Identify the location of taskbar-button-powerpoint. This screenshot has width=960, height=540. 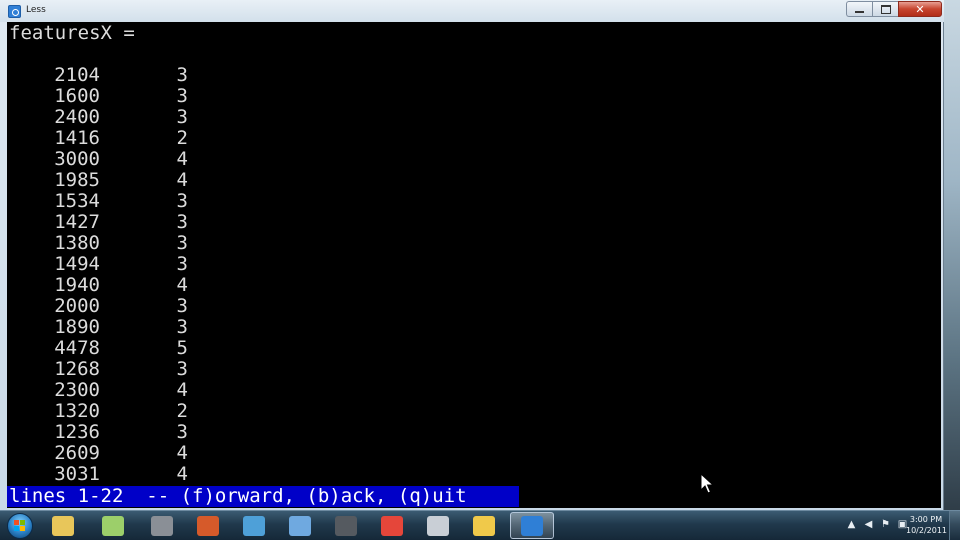
(208, 525).